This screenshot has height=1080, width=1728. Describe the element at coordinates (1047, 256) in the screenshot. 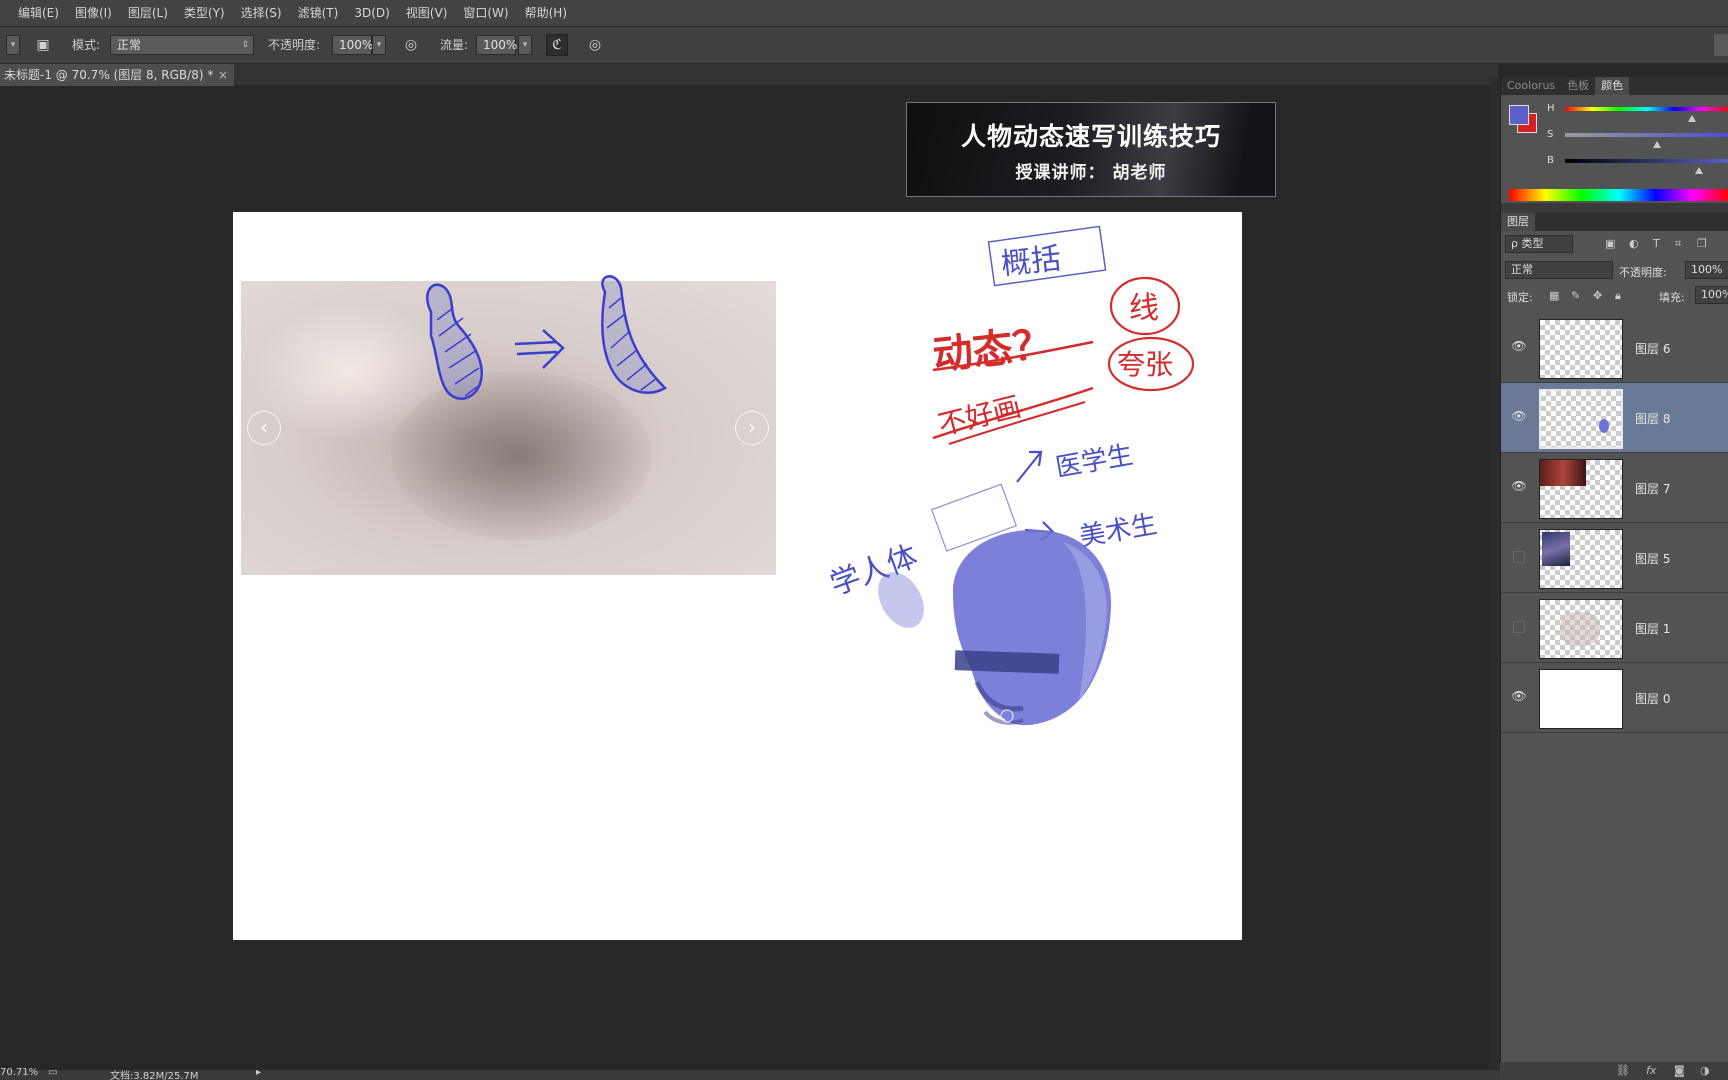

I see `gaikuo-note: 概括` at that location.